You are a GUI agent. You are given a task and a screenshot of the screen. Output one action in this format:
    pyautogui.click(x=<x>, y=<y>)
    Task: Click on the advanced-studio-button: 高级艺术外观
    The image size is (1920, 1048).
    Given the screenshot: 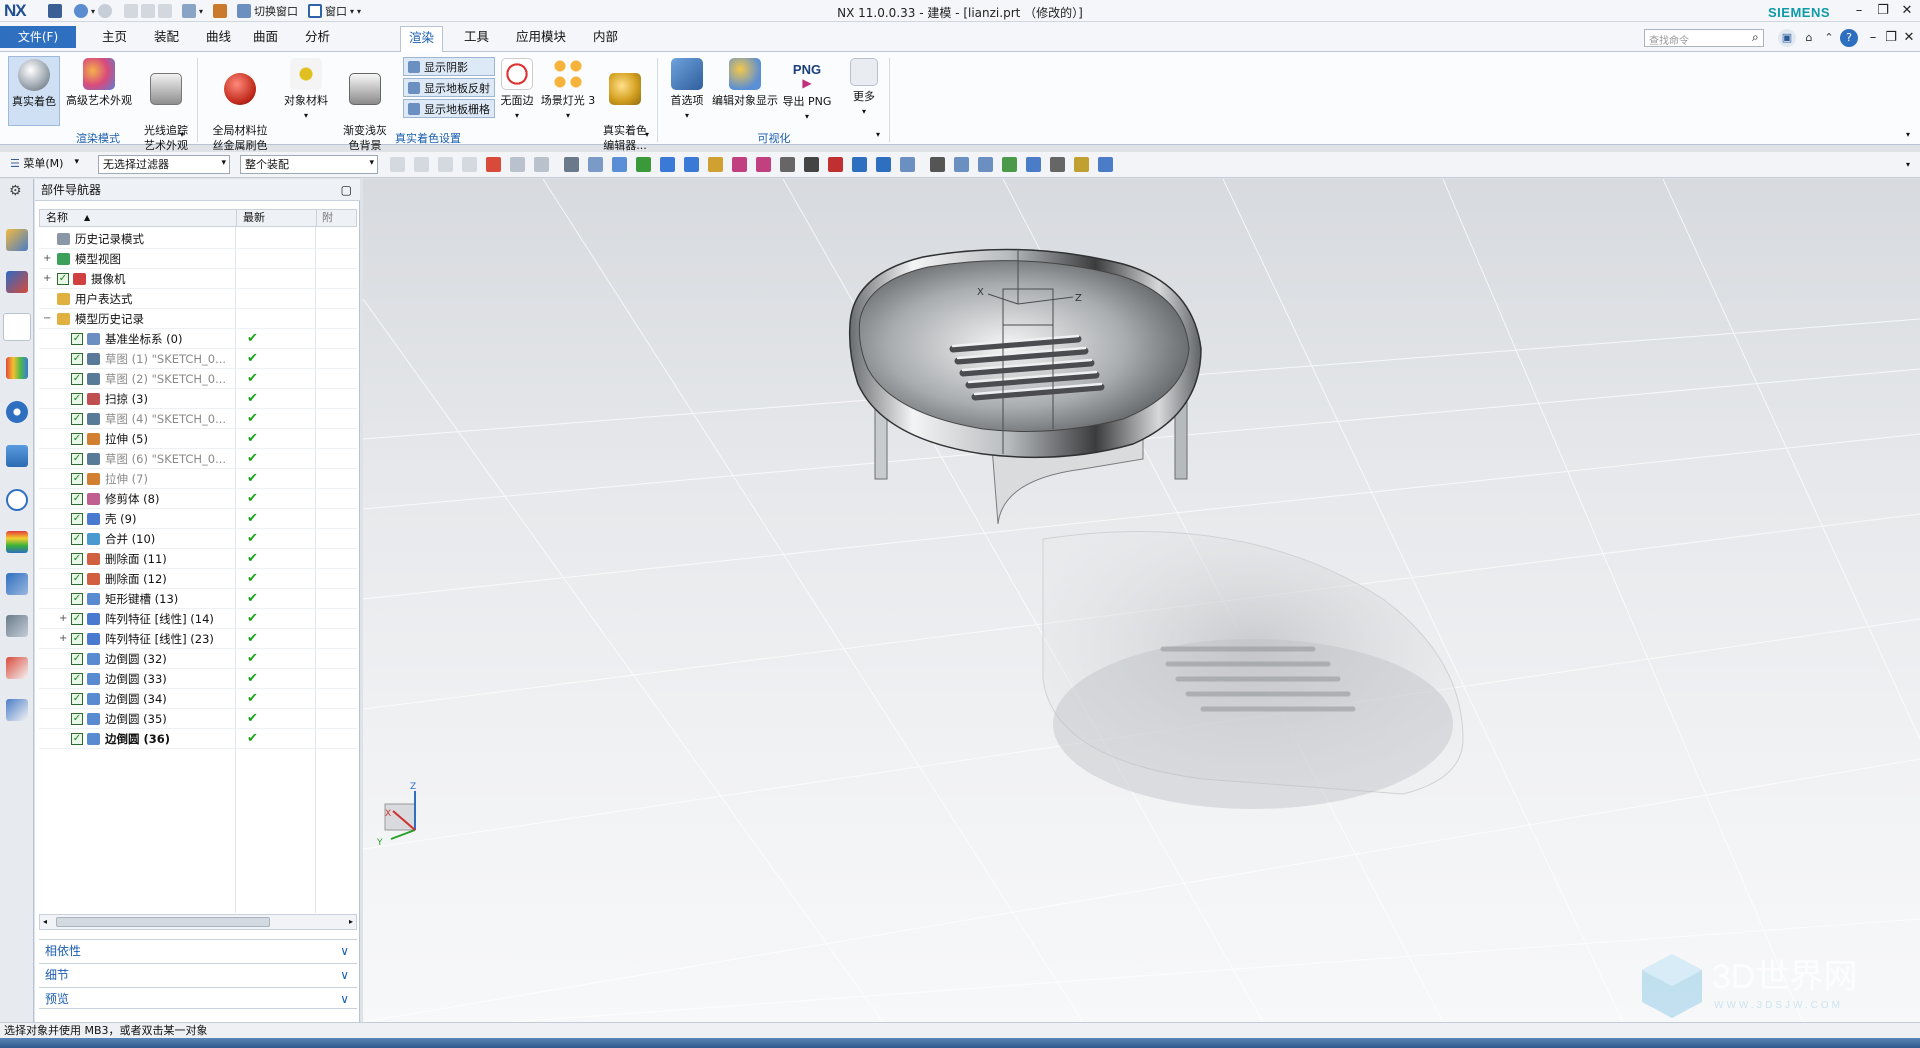 What is the action you would take?
    pyautogui.click(x=99, y=82)
    